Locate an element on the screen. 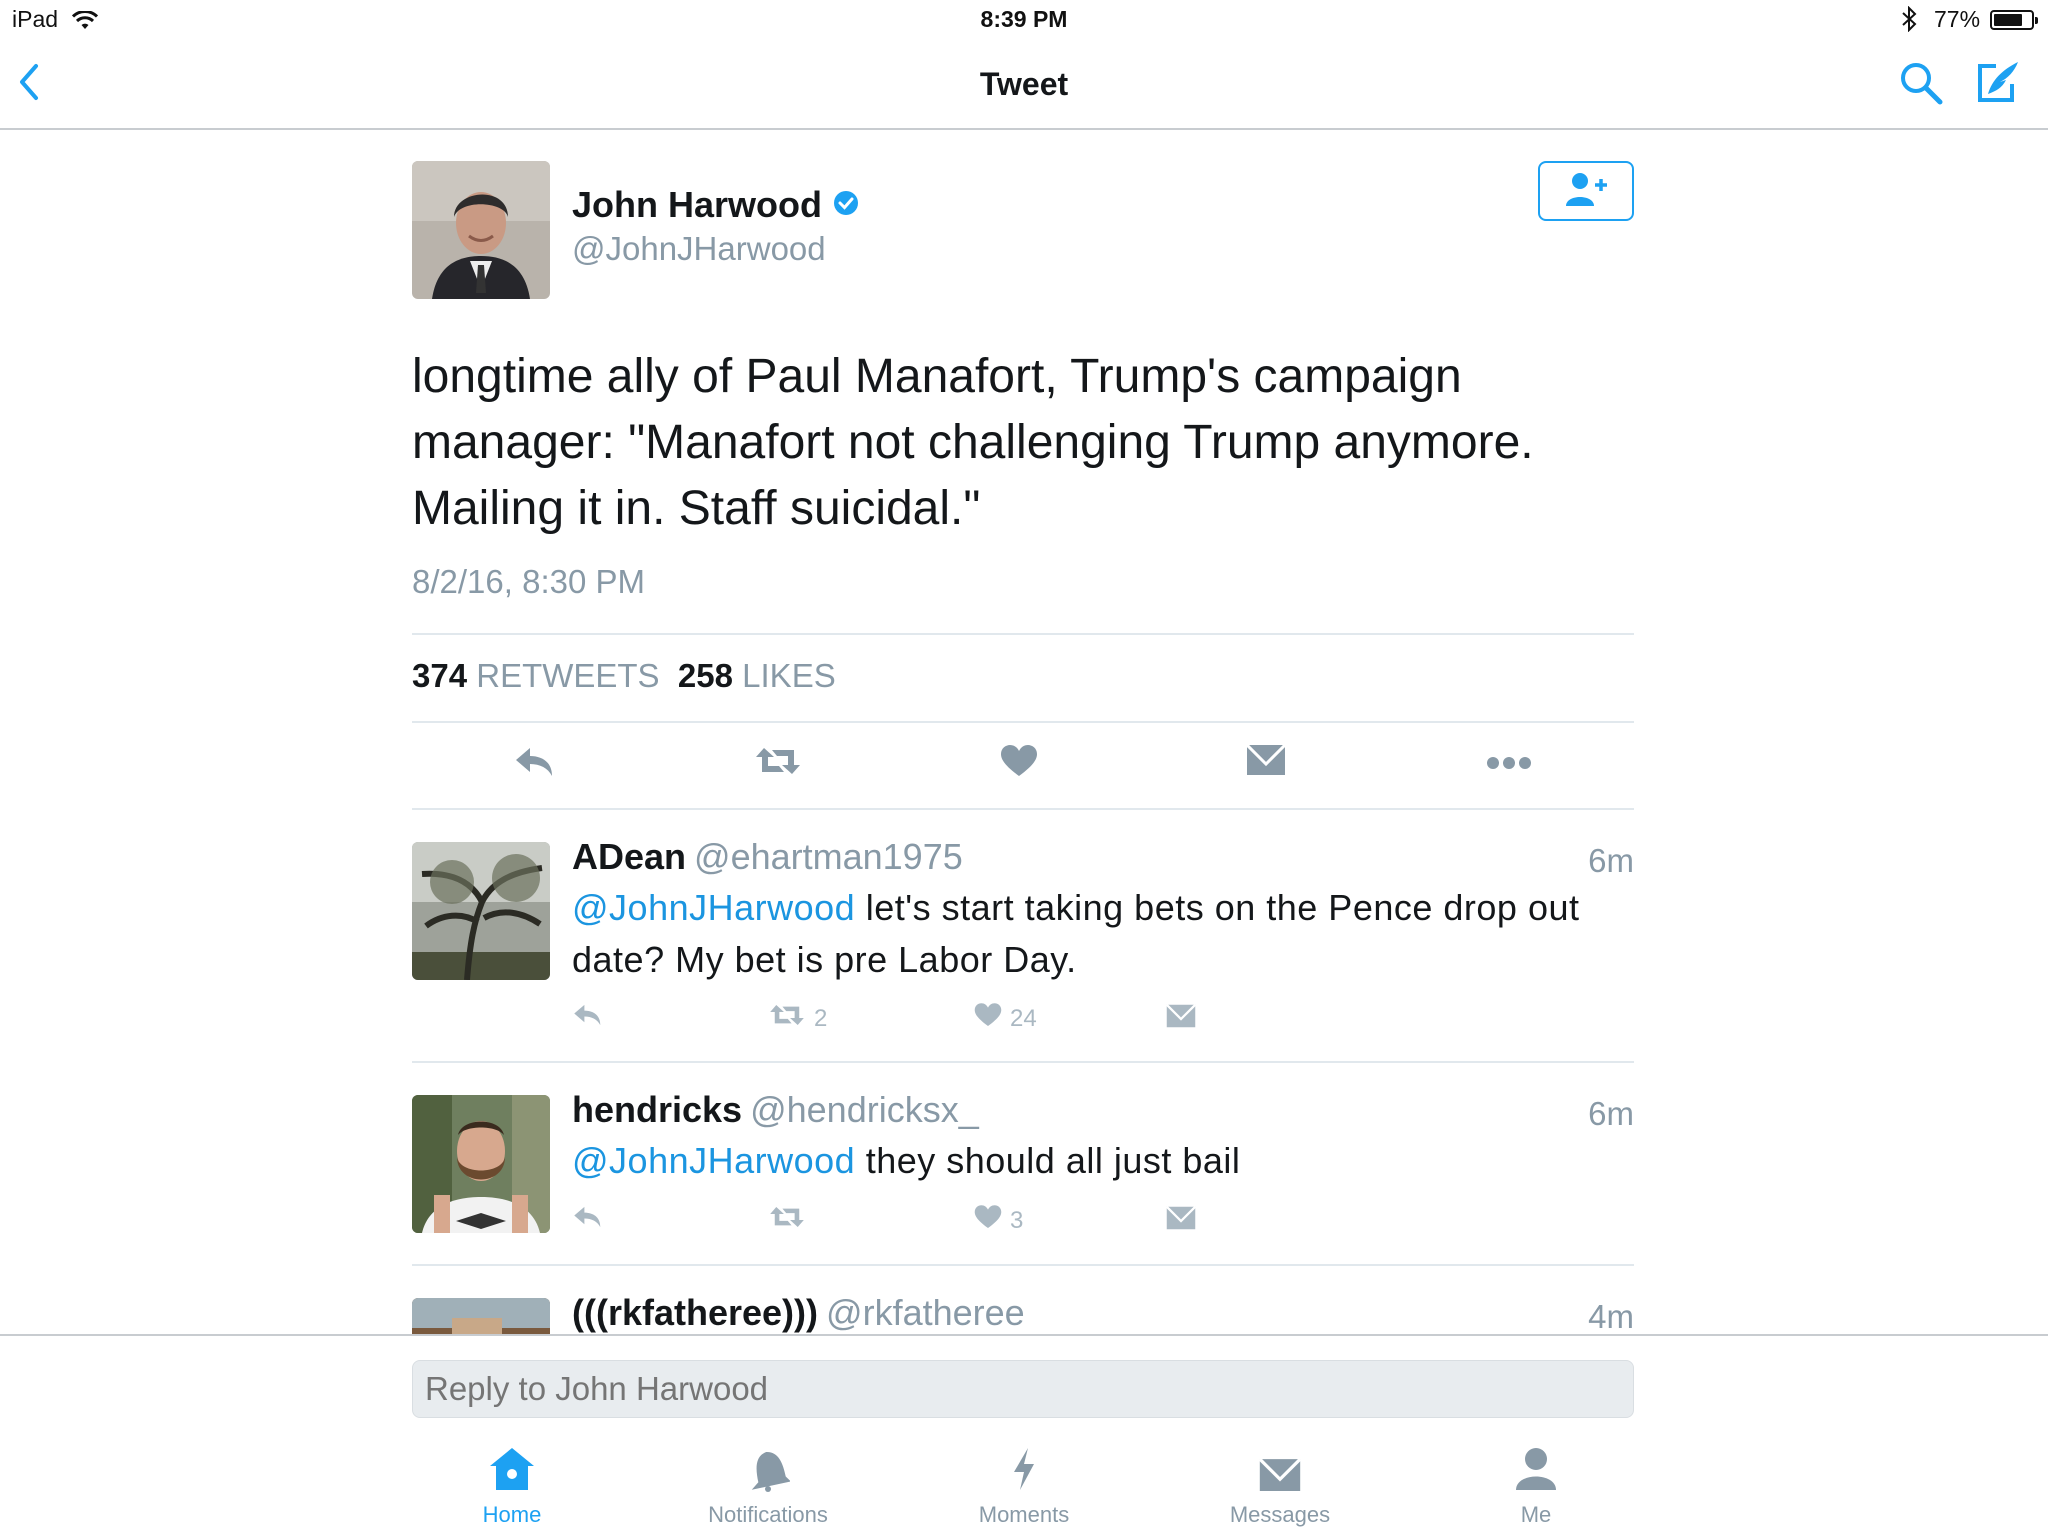 Image resolution: width=2048 pixels, height=1538 pixels. tab-home: Home is located at coordinates (512, 1484).